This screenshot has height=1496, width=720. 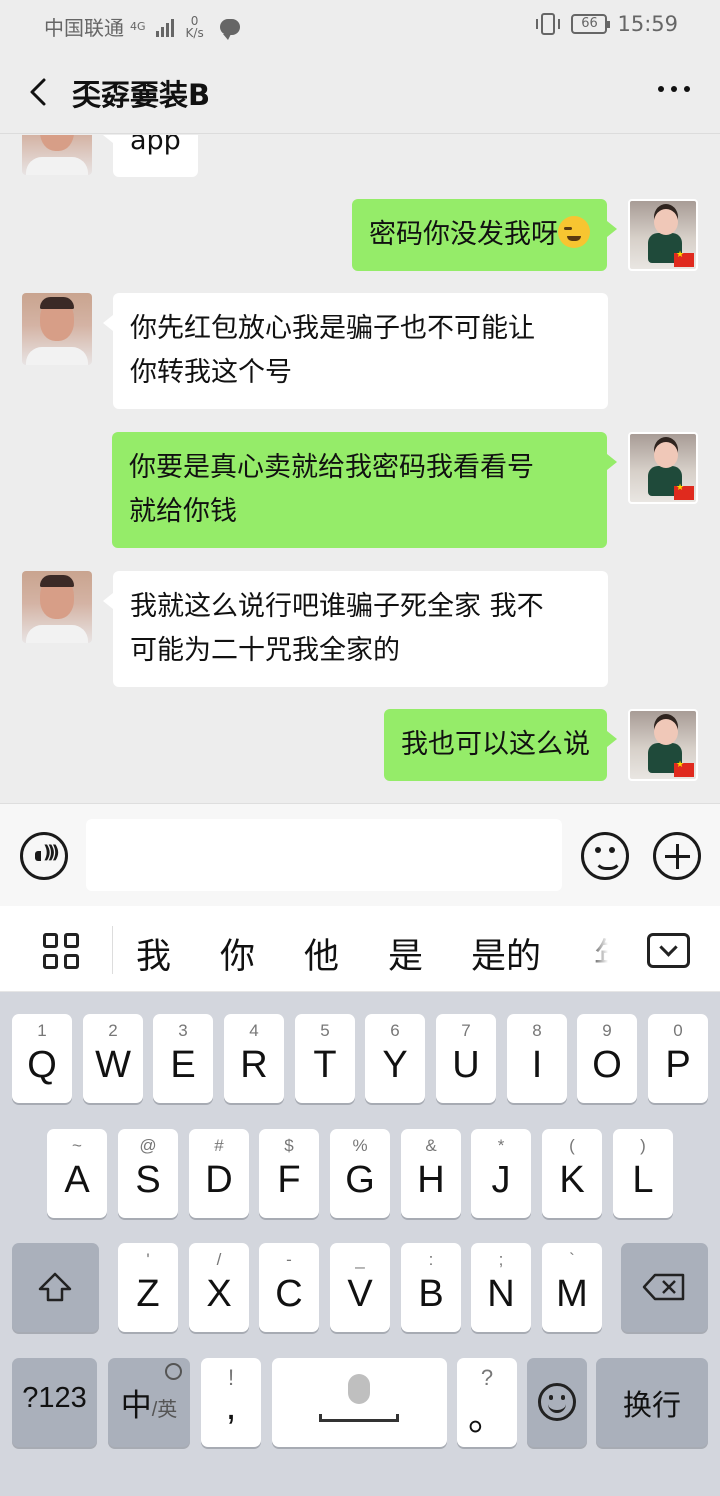 What do you see at coordinates (548, 24) in the screenshot?
I see `vibrate-icon` at bounding box center [548, 24].